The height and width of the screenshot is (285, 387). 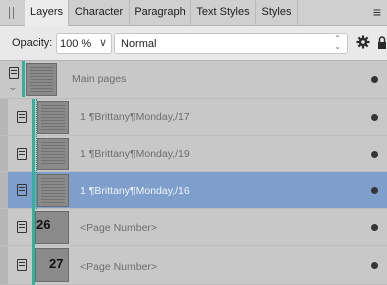 I want to click on page-number-label: 27, so click(x=56, y=263).